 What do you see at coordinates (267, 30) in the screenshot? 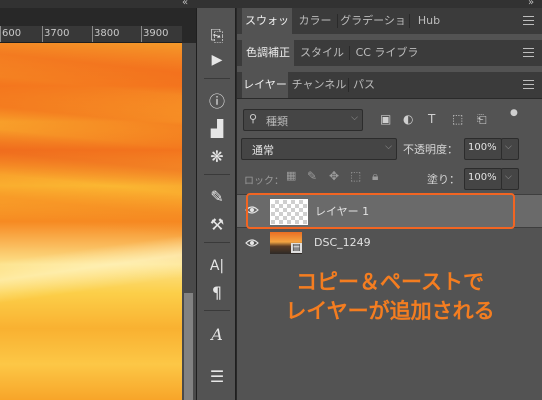
I see `tab-swatches: スウォッチ` at bounding box center [267, 30].